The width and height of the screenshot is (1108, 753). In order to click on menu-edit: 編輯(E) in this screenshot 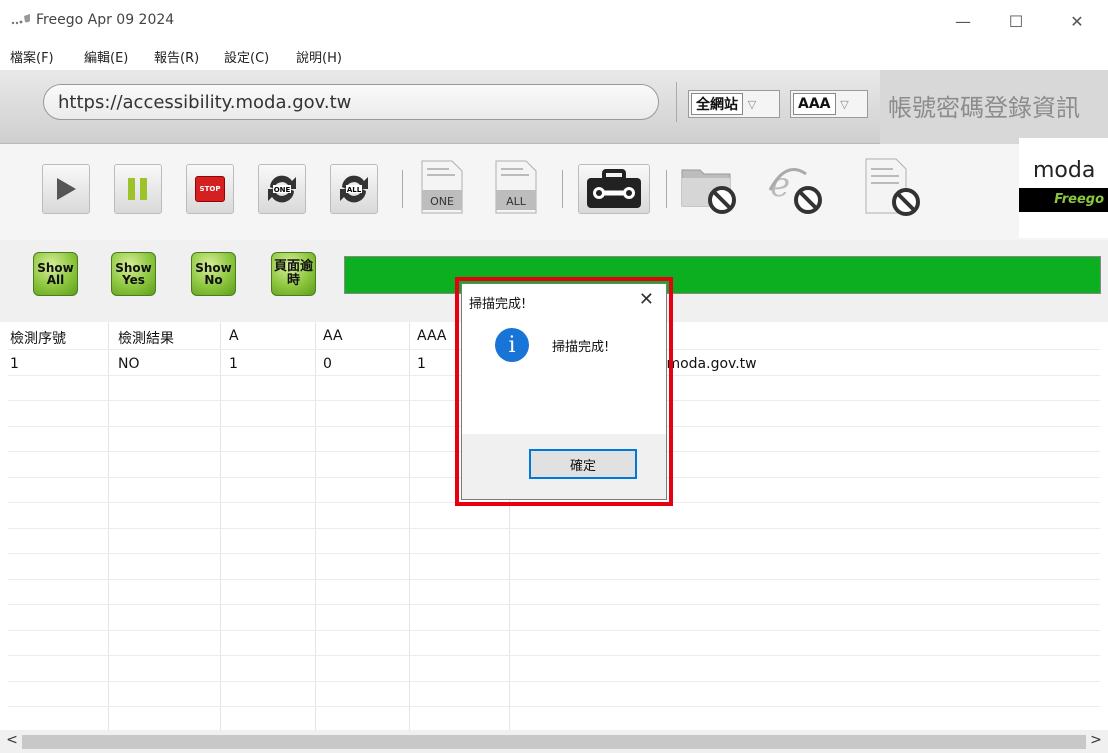, I will do `click(106, 56)`.